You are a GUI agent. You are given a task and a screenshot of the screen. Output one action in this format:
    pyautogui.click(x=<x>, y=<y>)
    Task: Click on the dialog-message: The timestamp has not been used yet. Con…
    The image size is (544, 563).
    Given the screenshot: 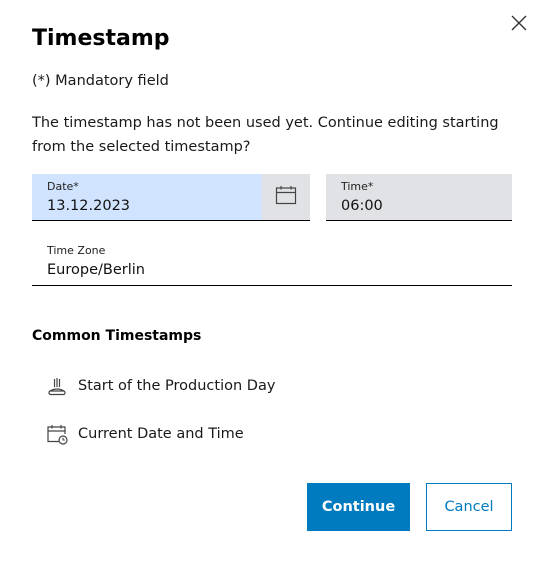 What is the action you would take?
    pyautogui.click(x=265, y=135)
    